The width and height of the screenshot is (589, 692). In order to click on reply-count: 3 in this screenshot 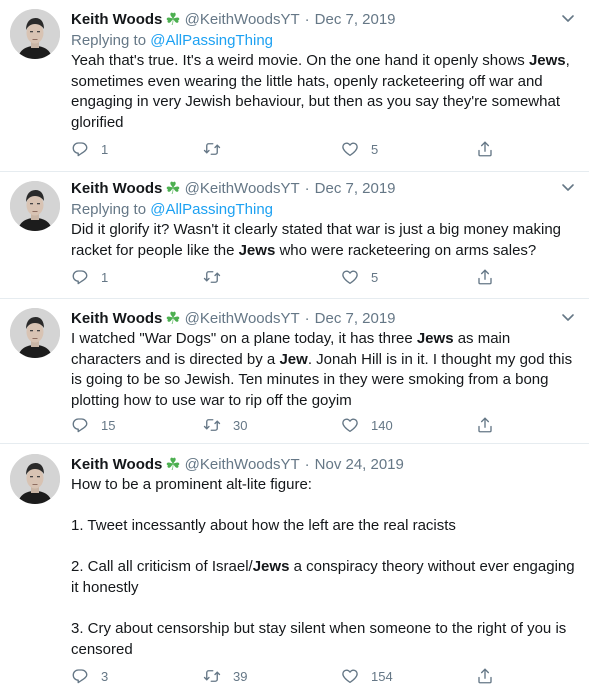, I will do `click(105, 676)`.